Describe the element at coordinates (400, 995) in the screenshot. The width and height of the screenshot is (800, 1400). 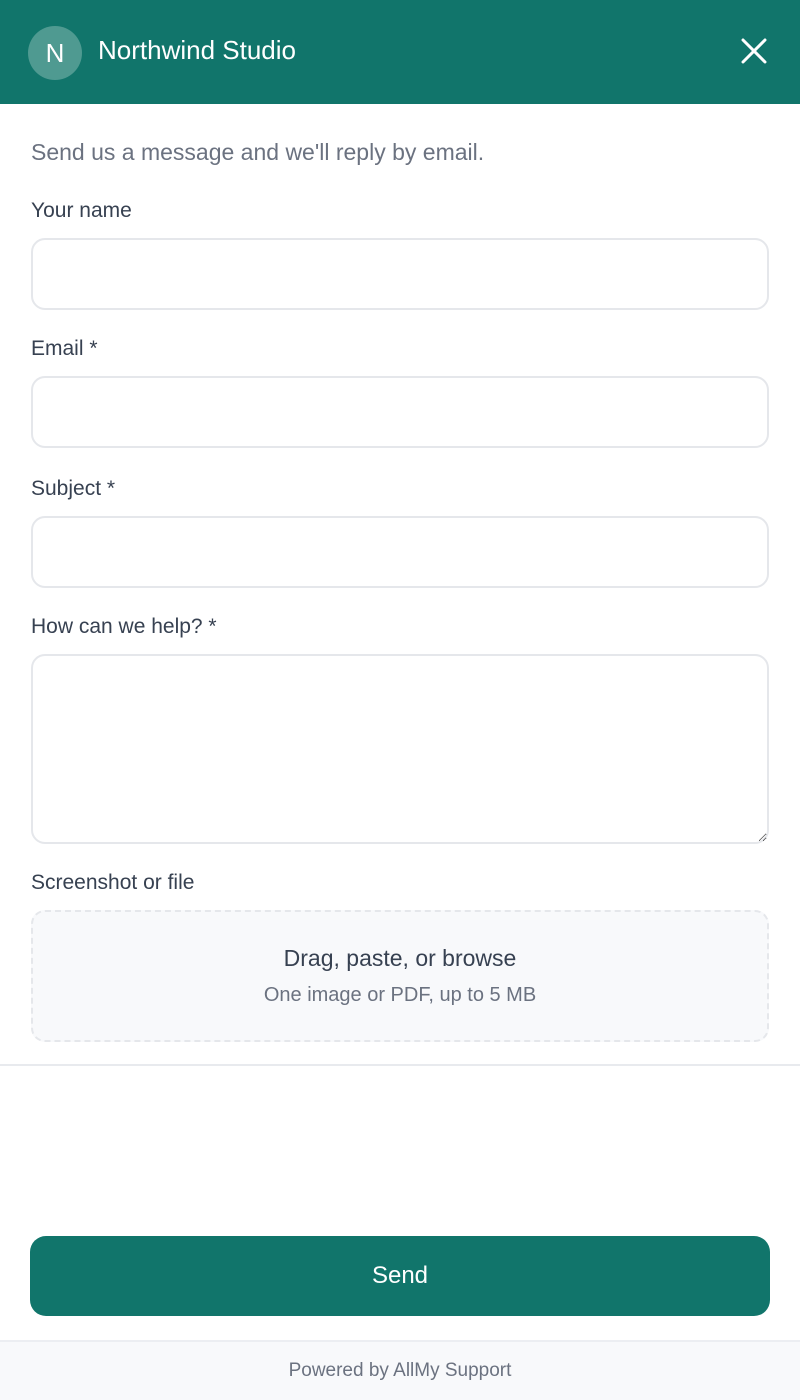
I see `dropzone-hint: One image or PDF, up to 5 MB` at that location.